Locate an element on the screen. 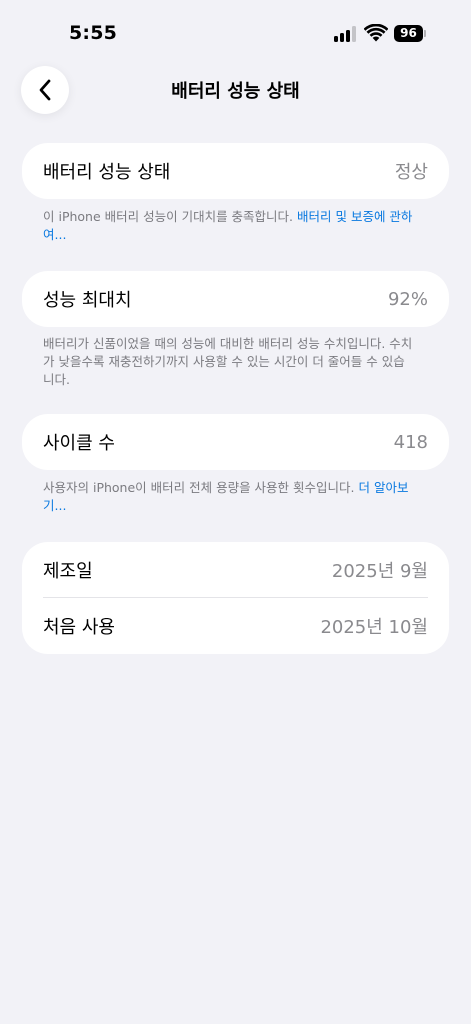 Image resolution: width=471 pixels, height=1024 pixels. first-use-row: 처음 사용 2025년 10월 is located at coordinates (235, 626).